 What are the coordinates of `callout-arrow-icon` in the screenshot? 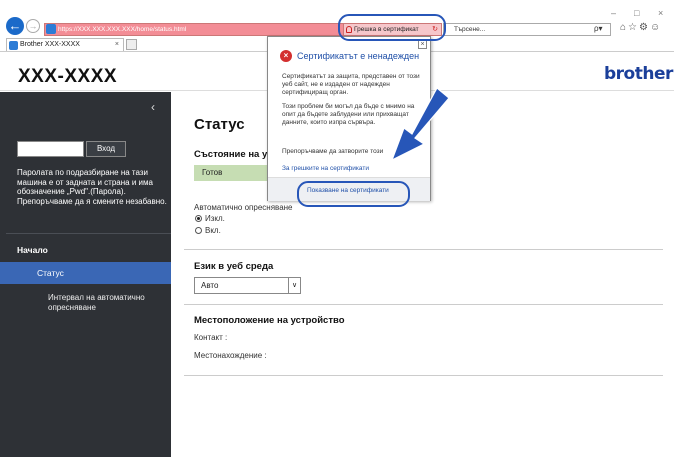 It's located at (420, 124).